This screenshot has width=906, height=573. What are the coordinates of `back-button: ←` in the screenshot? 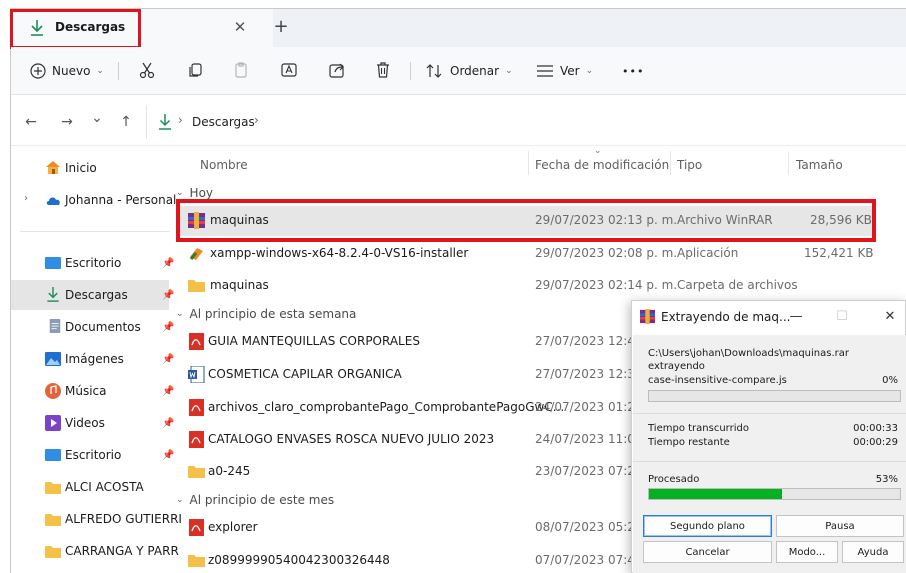 It's located at (31, 122).